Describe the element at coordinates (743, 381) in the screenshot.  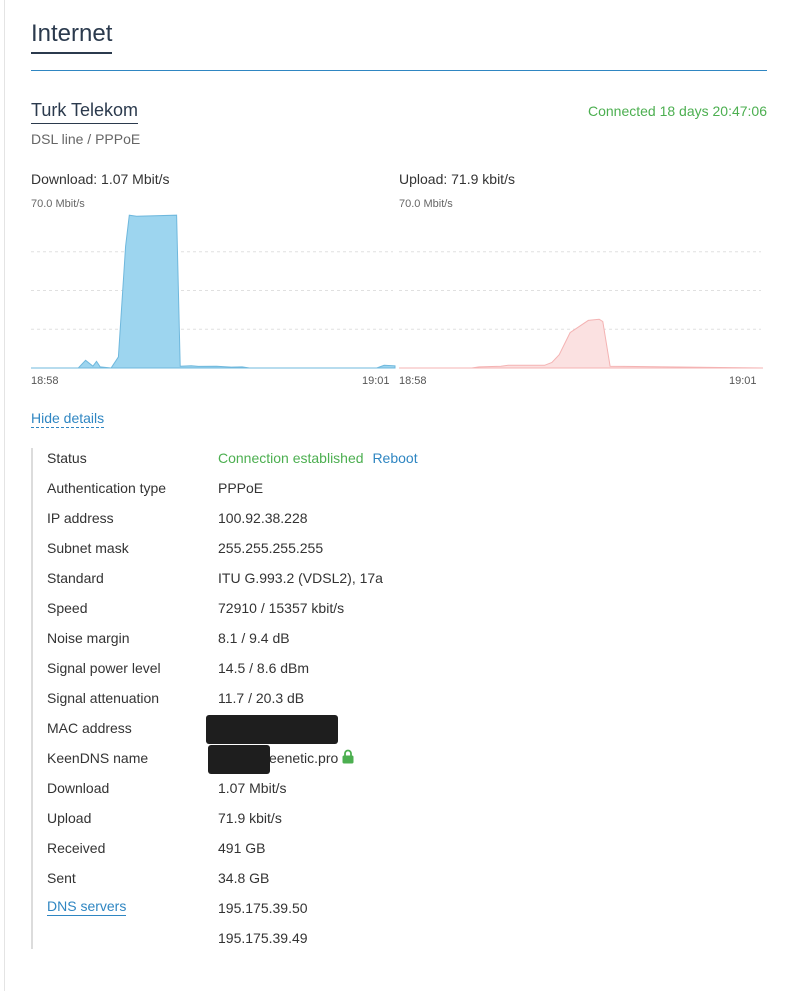
I see `upload-end-time: 19:01` at that location.